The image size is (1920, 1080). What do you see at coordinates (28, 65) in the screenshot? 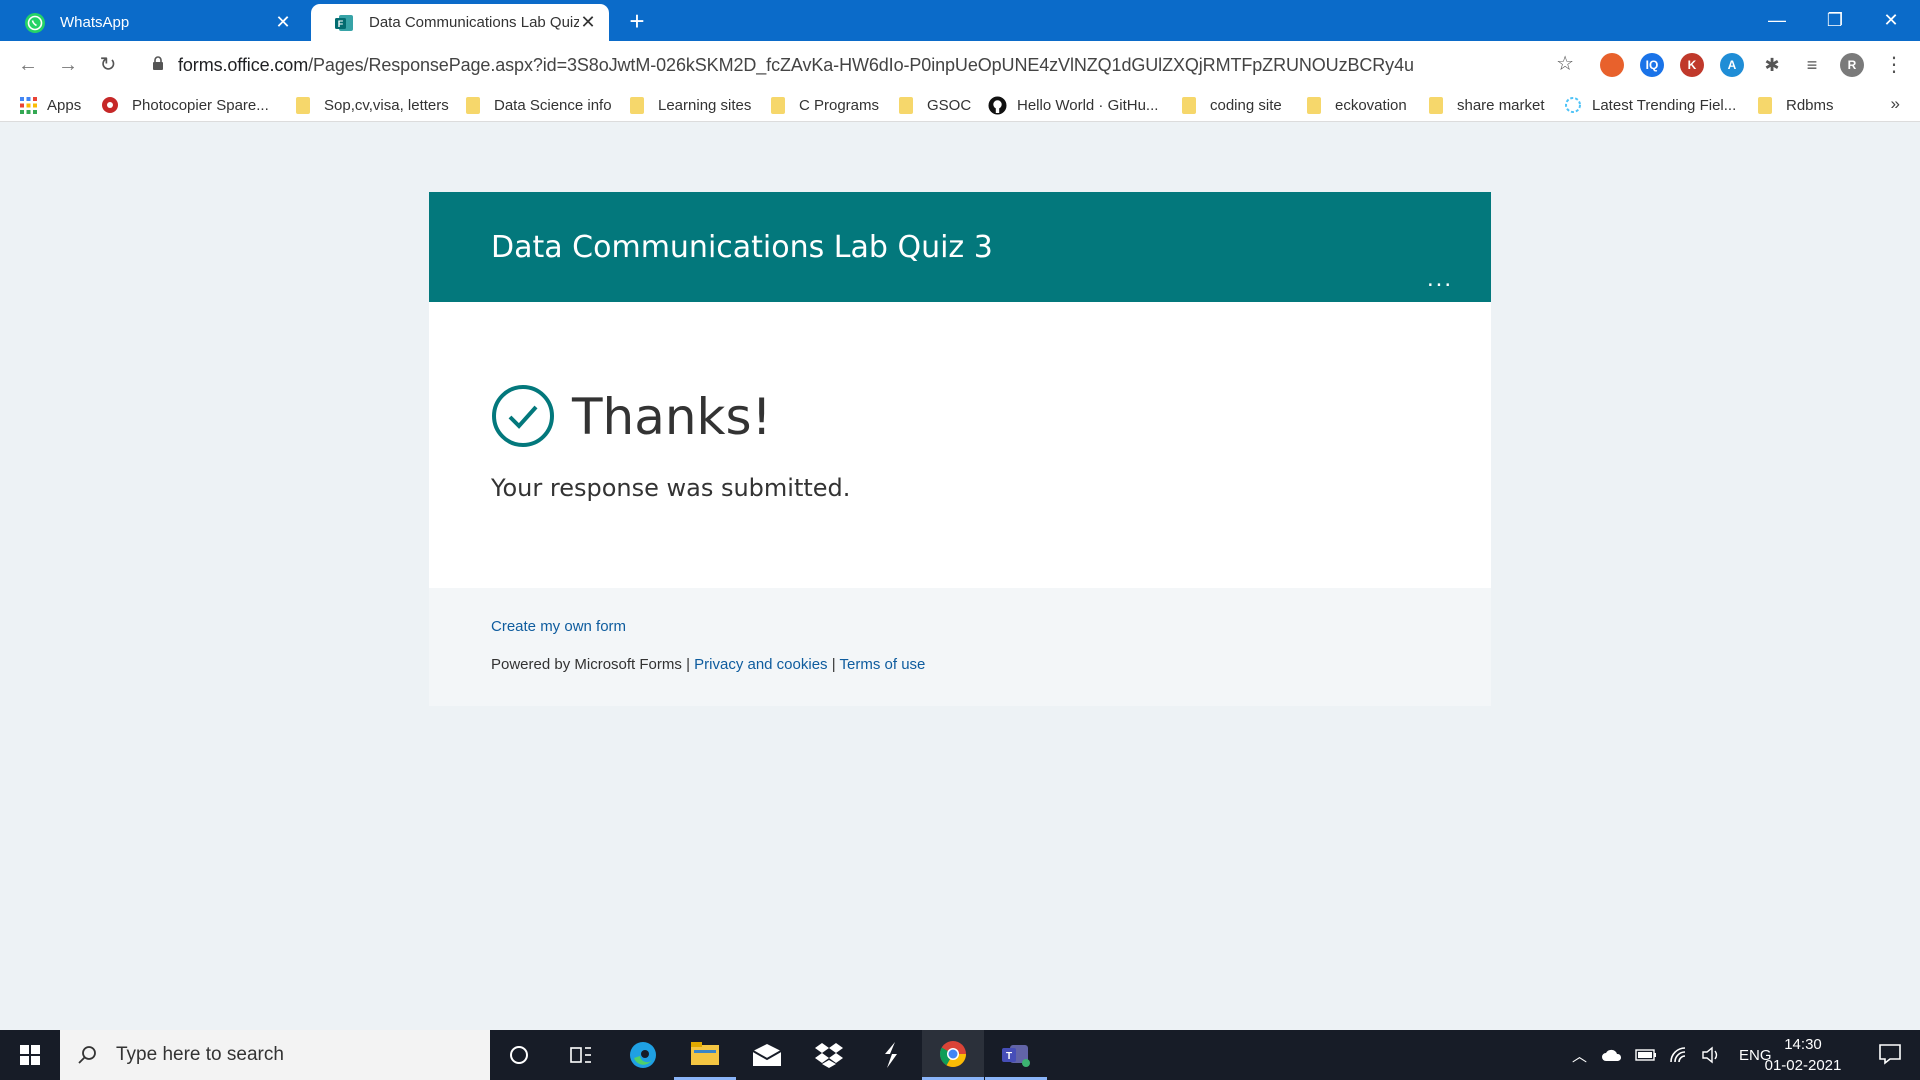
I see `back-button: ←` at bounding box center [28, 65].